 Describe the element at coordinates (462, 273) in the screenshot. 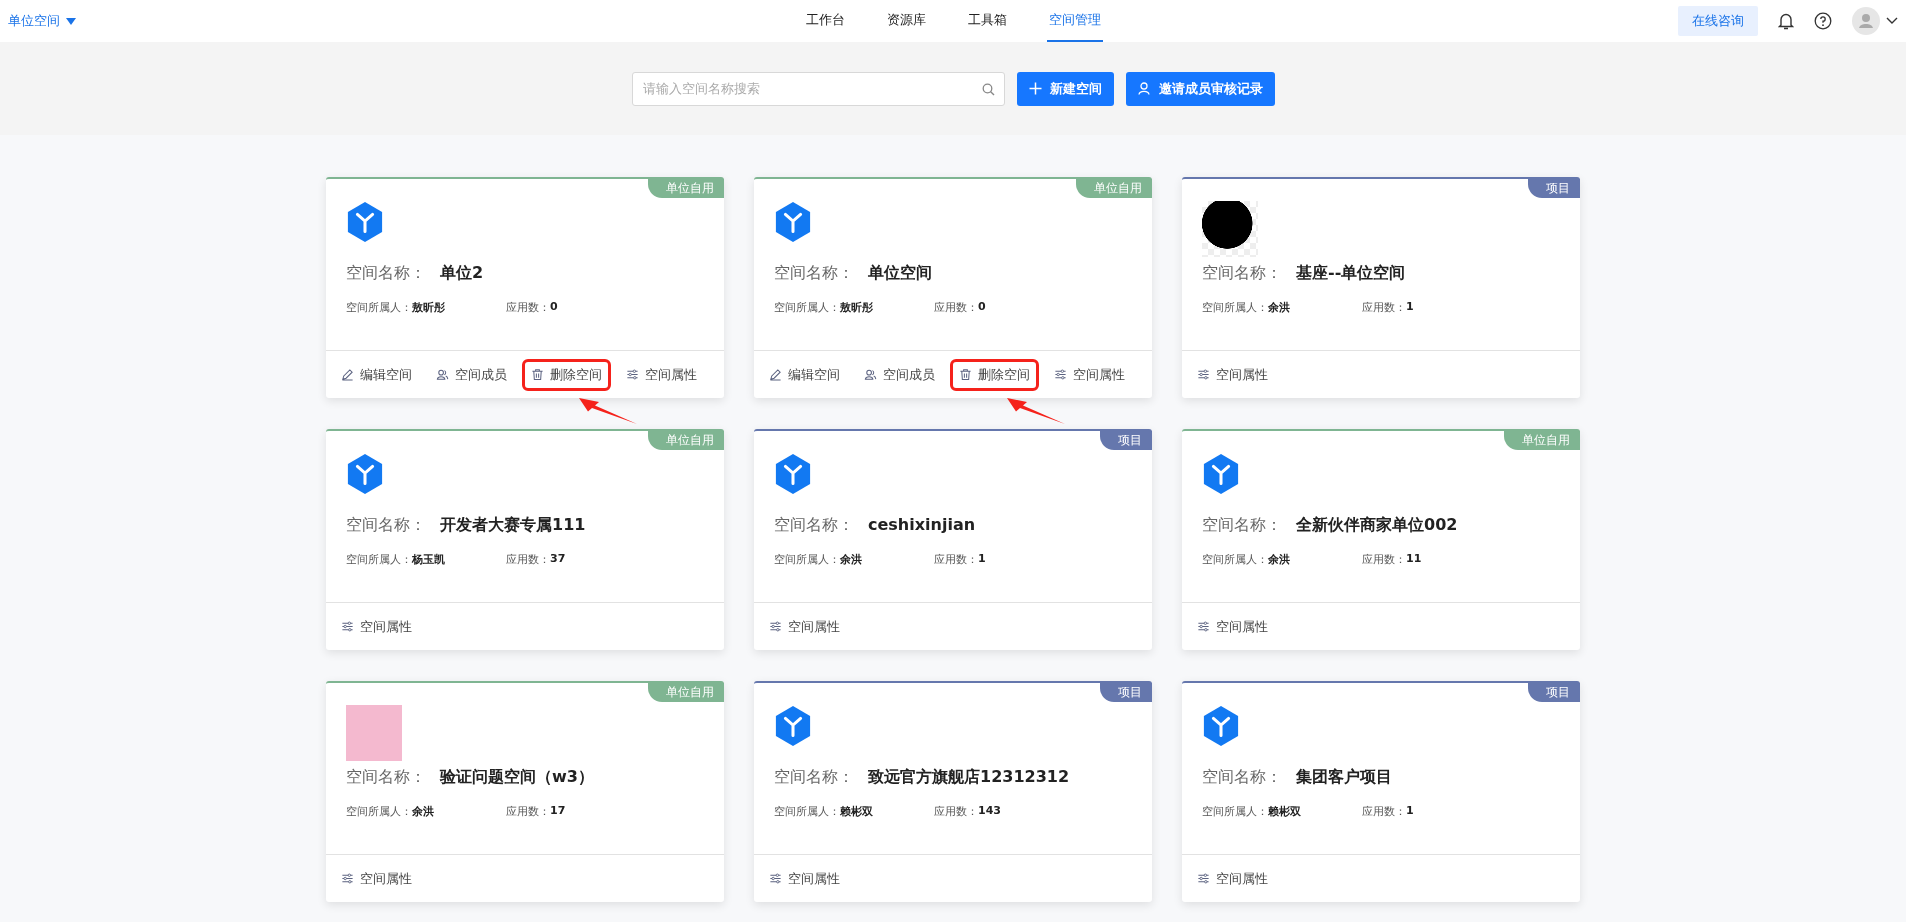

I see `space-name: 单位2` at that location.